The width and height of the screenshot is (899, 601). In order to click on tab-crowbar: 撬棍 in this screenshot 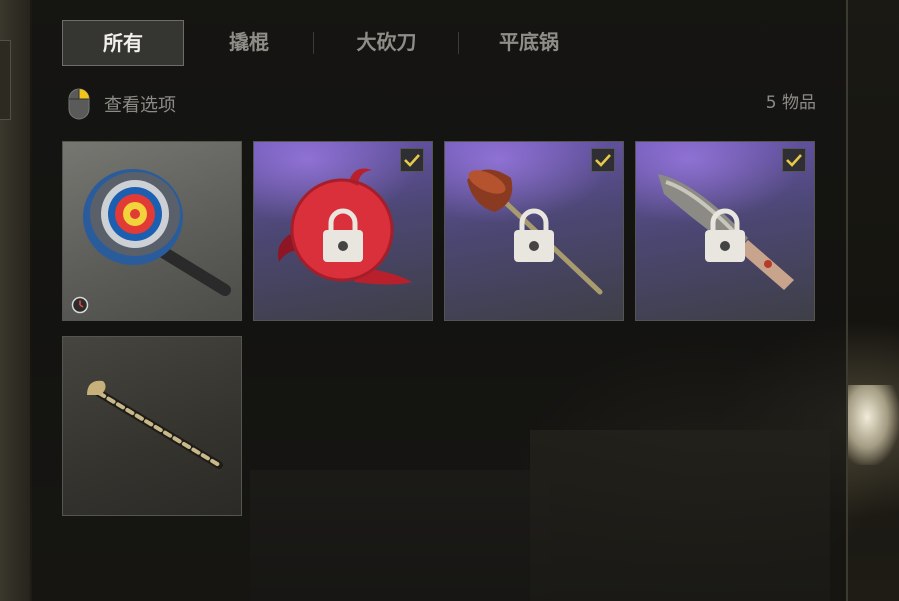, I will do `click(249, 42)`.